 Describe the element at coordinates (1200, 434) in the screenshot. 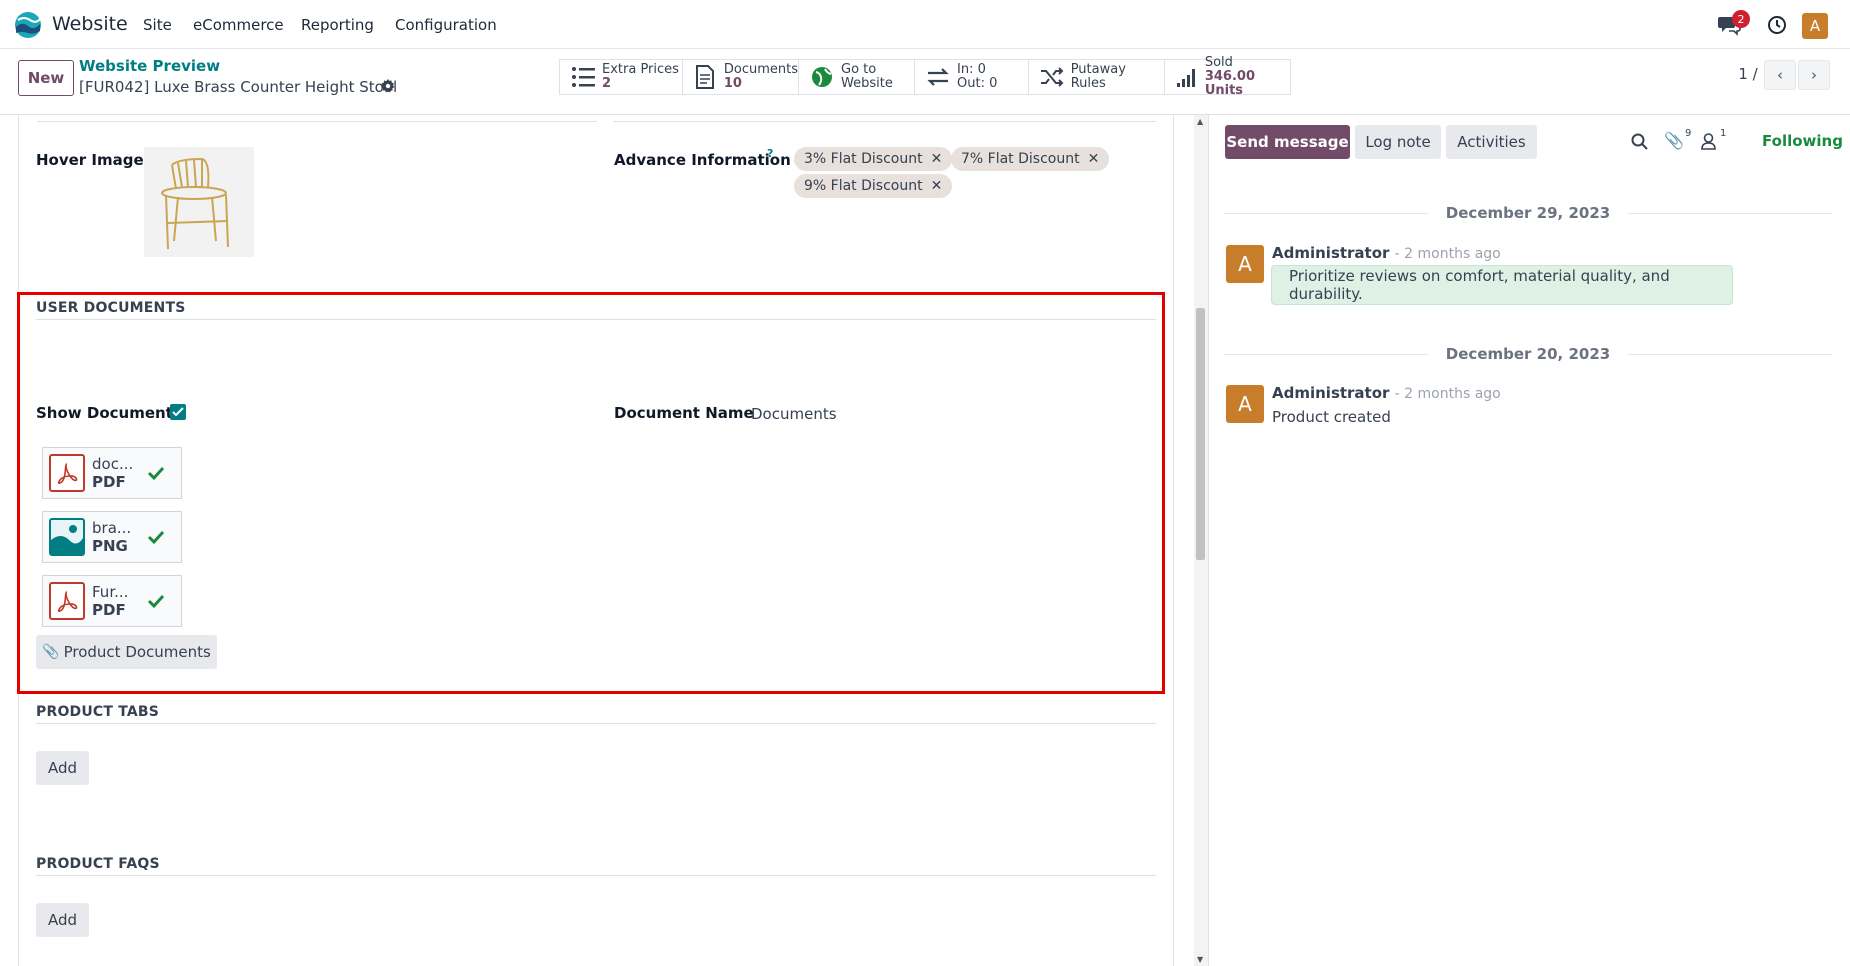

I see `scrollbar-thumb` at that location.